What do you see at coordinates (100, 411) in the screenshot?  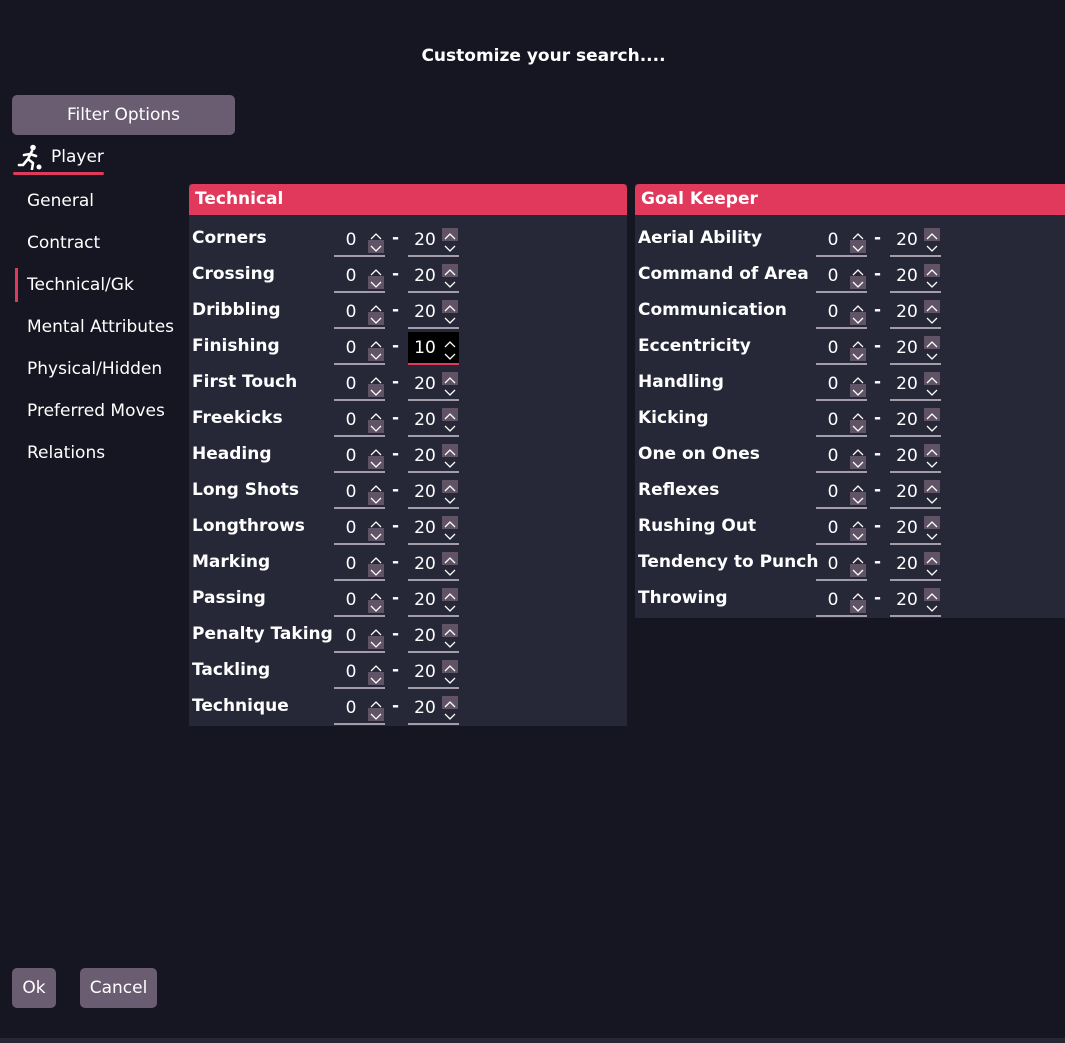 I see `sidebar-item-preferred-moves: Preferred Moves` at bounding box center [100, 411].